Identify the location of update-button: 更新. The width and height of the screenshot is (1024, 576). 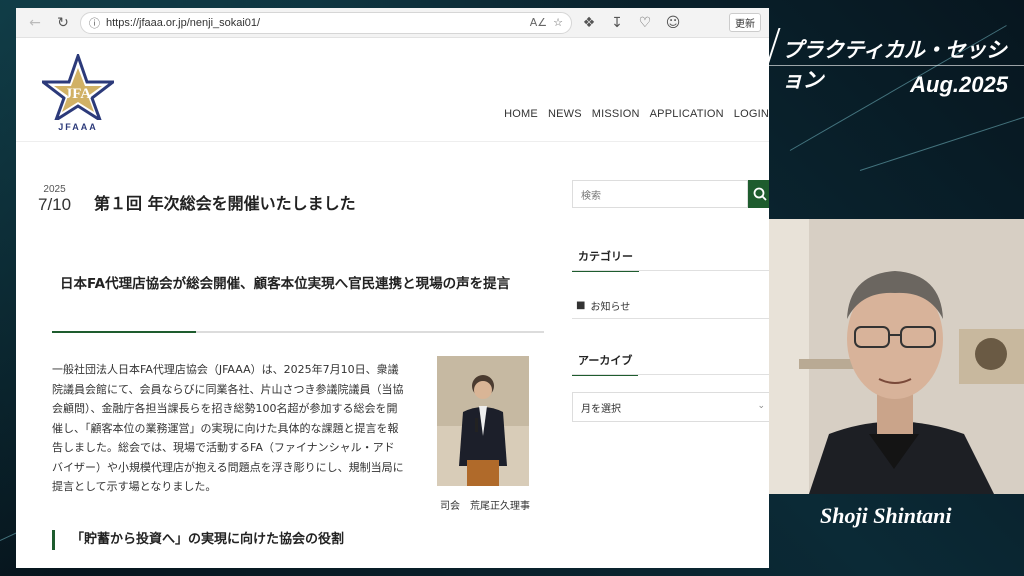
(745, 22).